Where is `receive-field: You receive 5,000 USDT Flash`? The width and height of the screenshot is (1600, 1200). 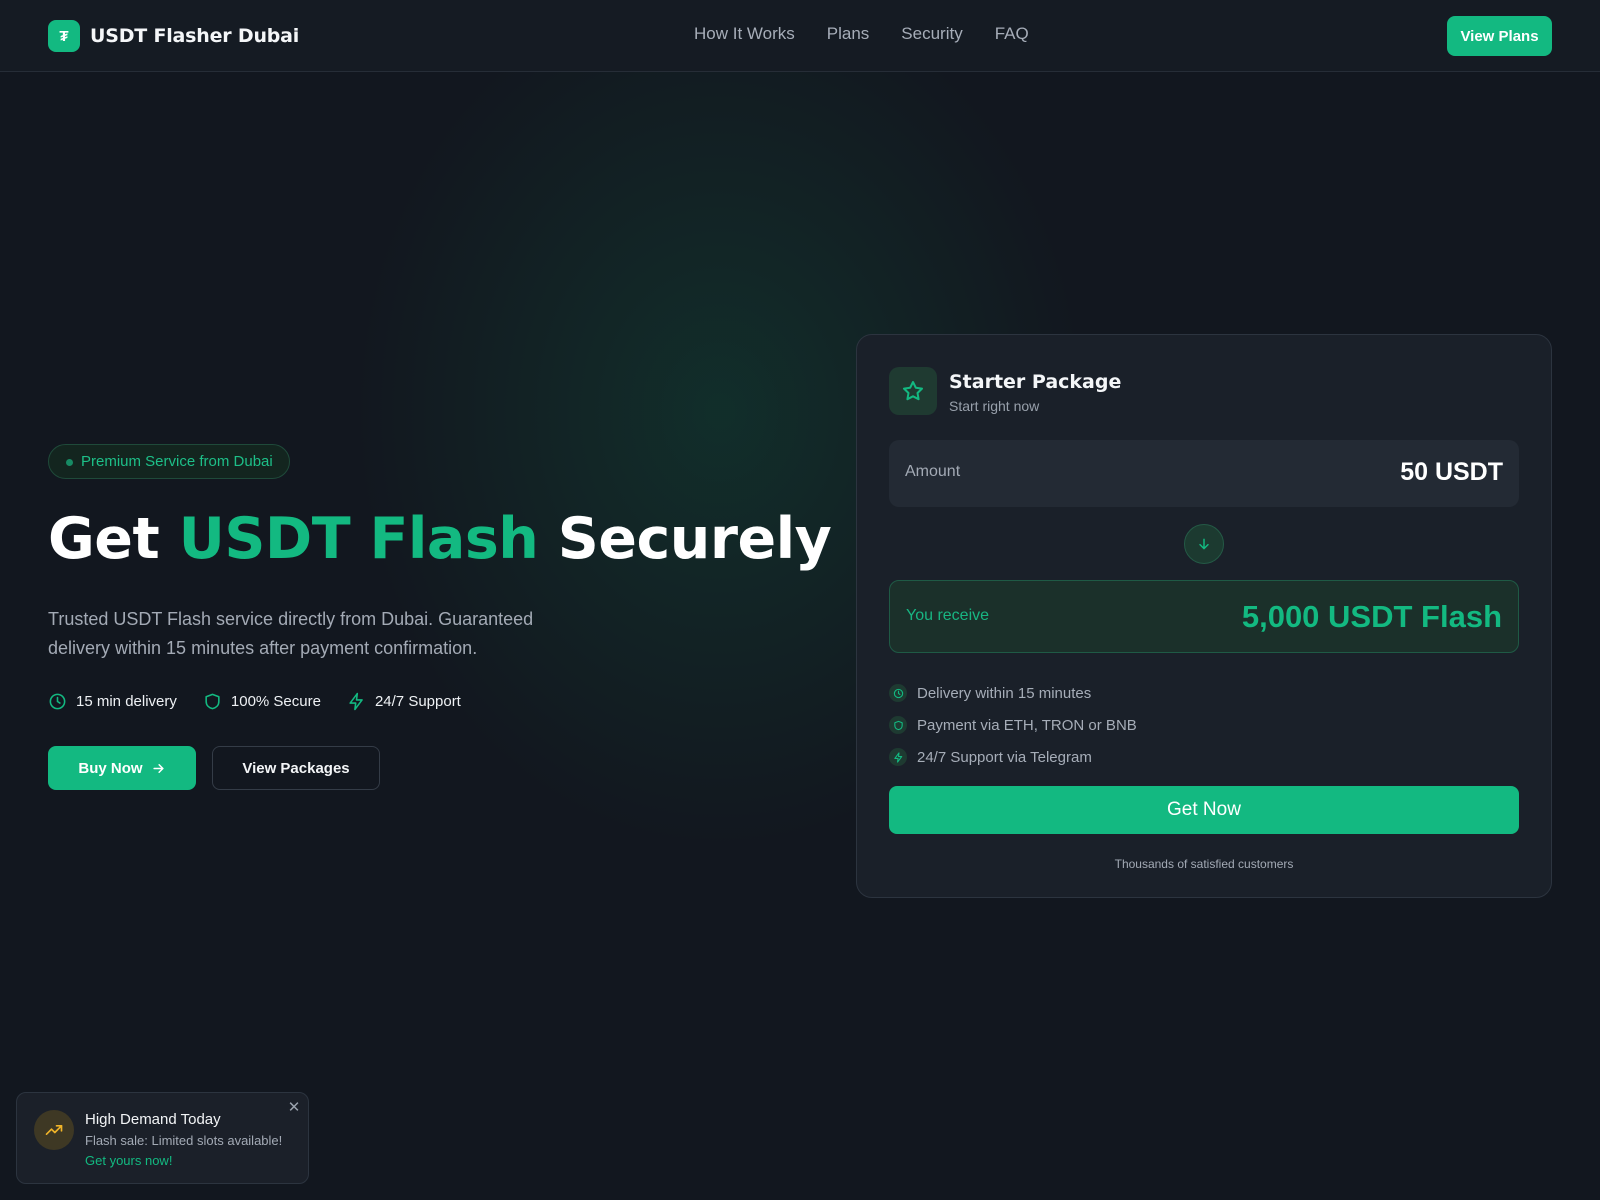 receive-field: You receive 5,000 USDT Flash is located at coordinates (1204, 616).